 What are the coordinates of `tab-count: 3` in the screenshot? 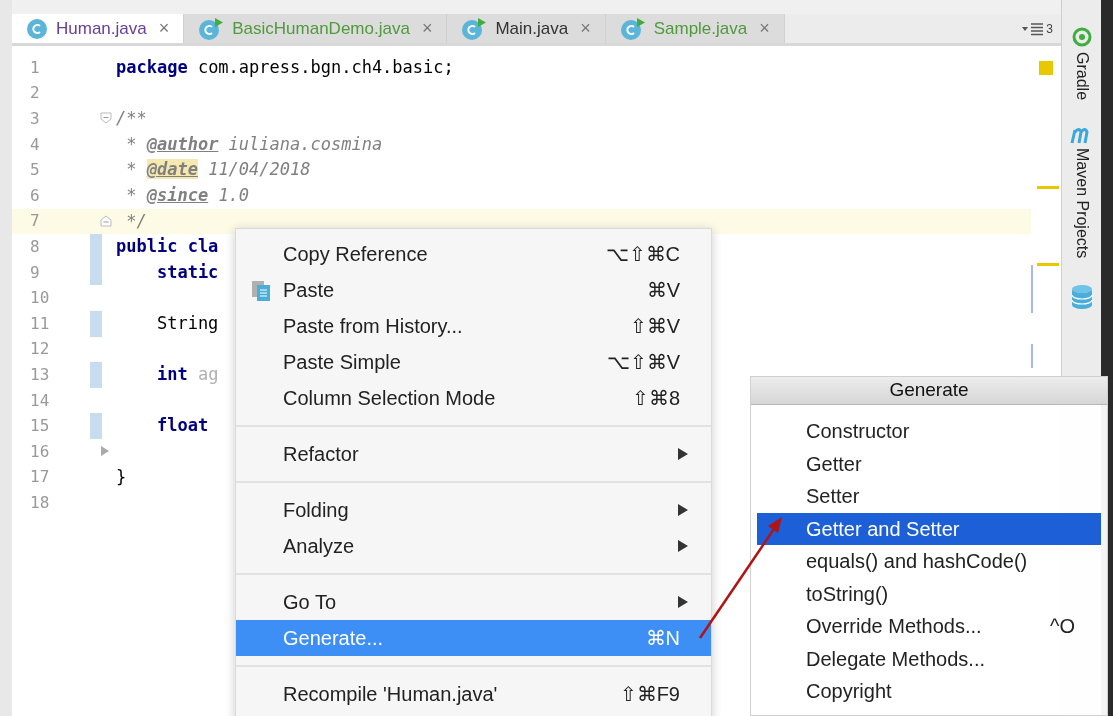 It's located at (1049, 29).